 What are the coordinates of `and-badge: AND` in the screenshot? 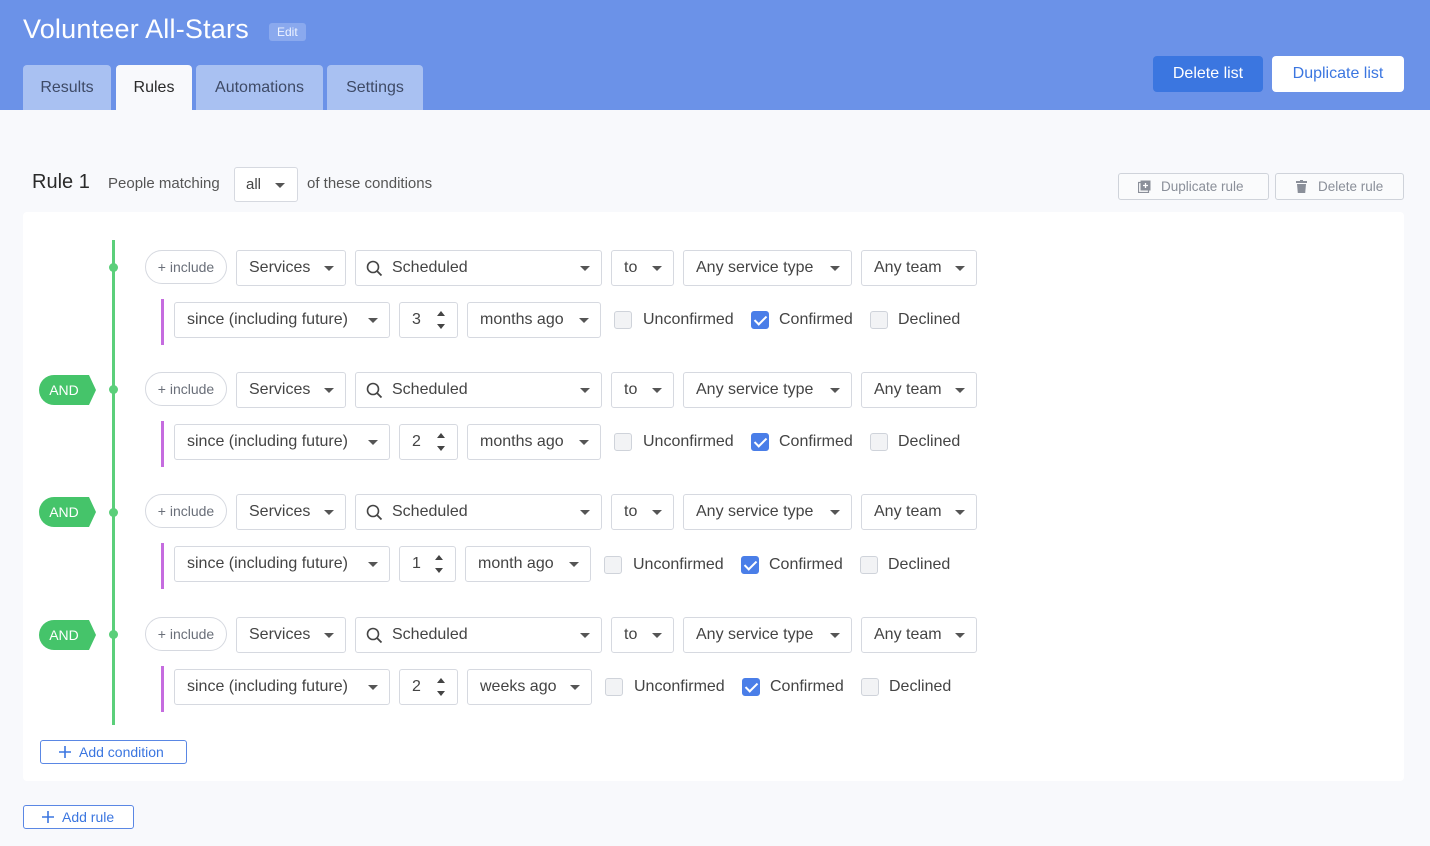 It's located at (67, 512).